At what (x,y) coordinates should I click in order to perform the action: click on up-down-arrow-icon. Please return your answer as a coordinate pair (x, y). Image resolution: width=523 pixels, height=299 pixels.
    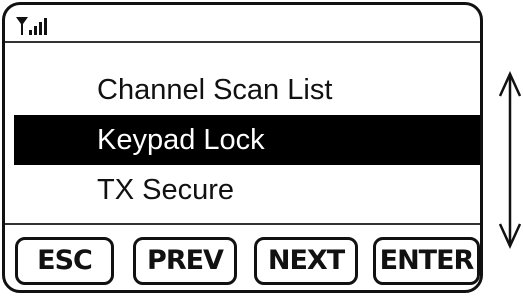
    Looking at the image, I should click on (510, 160).